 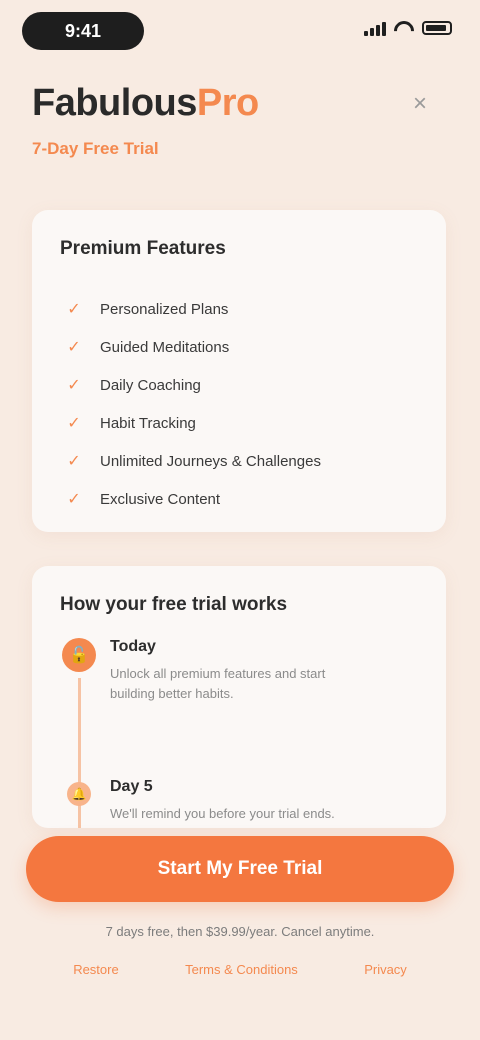 What do you see at coordinates (210, 461) in the screenshot?
I see `feature-label: Unlimited Journeys & Challenges` at bounding box center [210, 461].